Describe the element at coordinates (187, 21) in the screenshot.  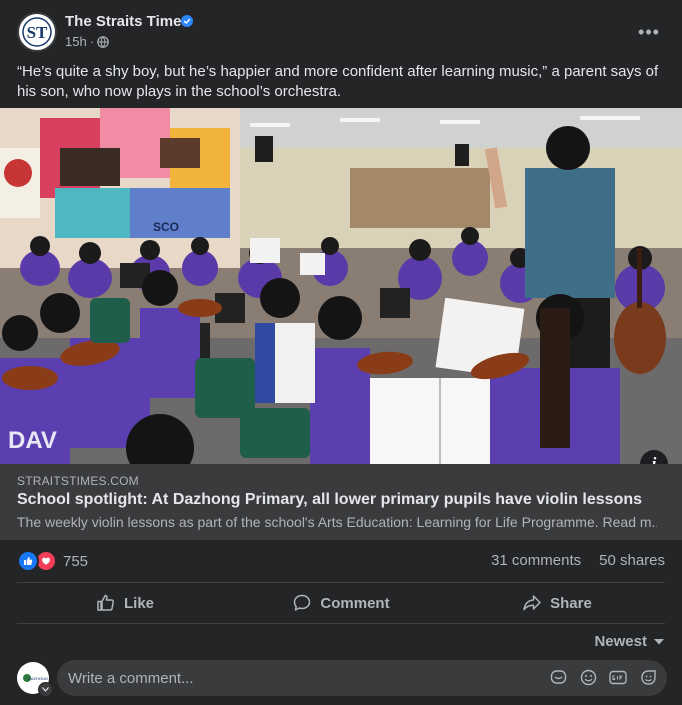
I see `verified-icon` at that location.